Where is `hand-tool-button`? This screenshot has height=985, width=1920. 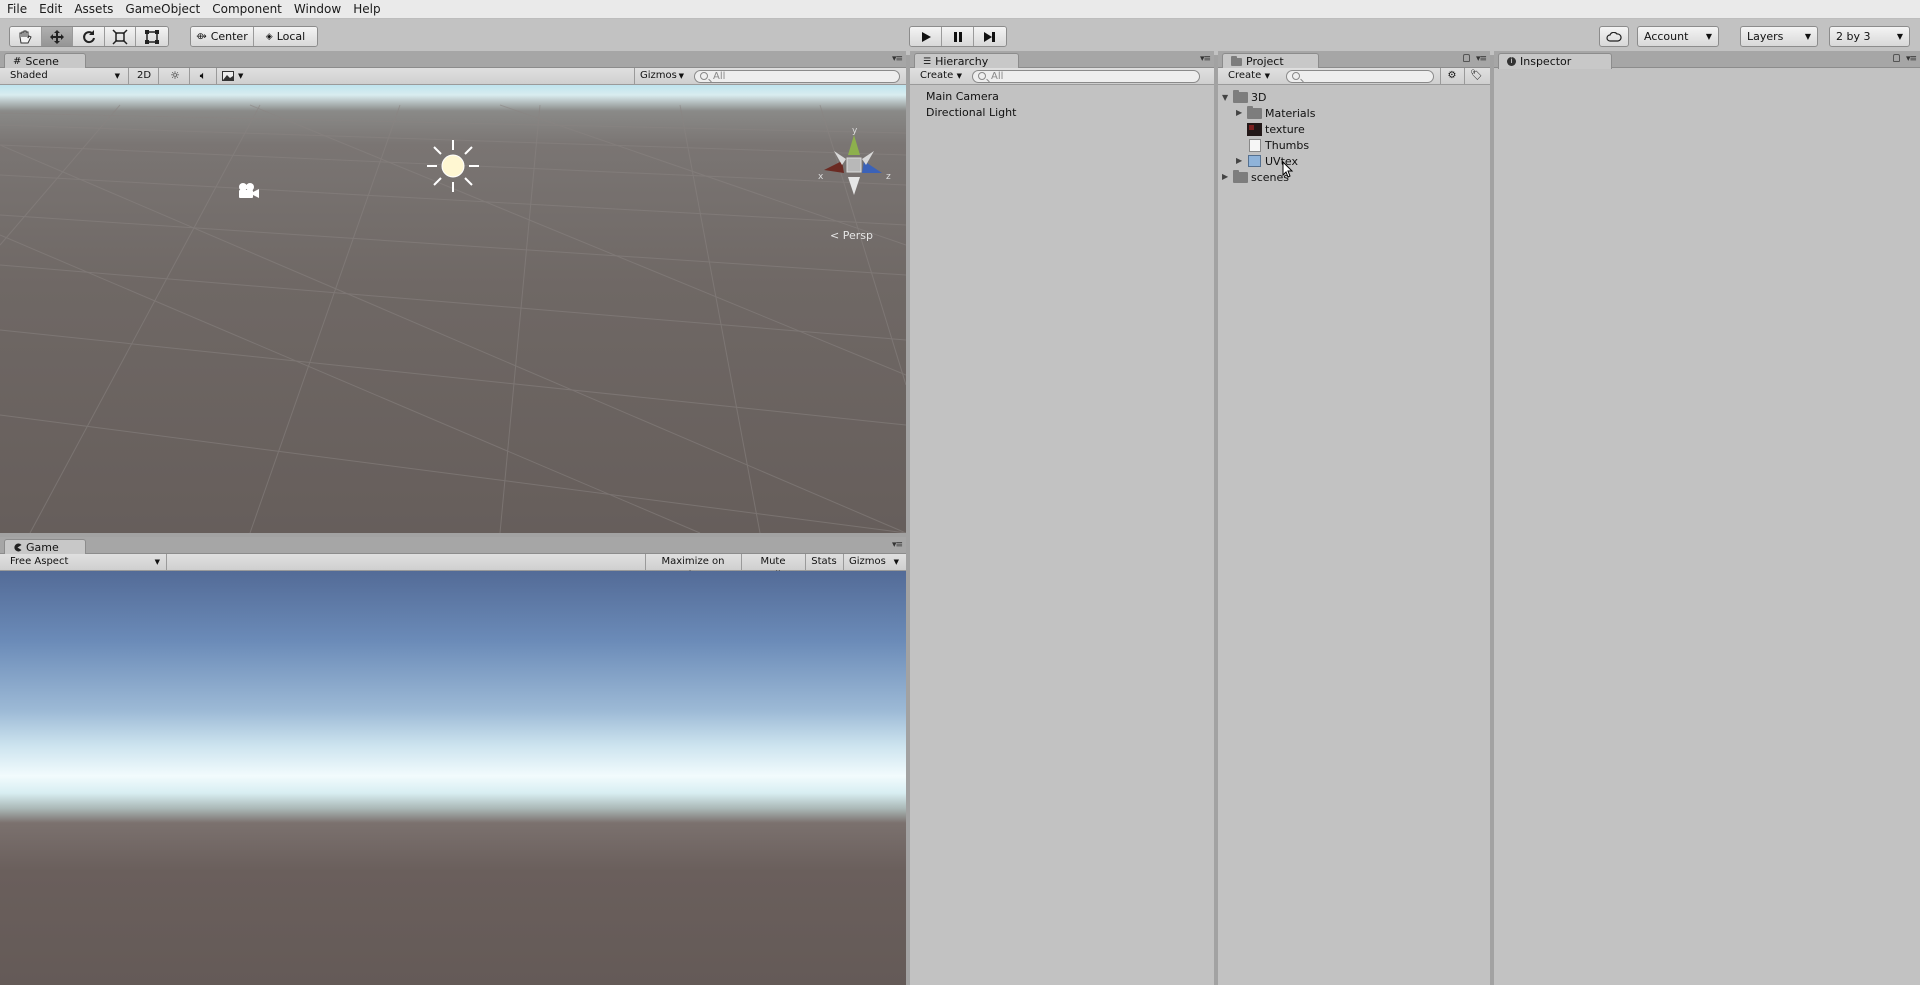
hand-tool-button is located at coordinates (26, 36).